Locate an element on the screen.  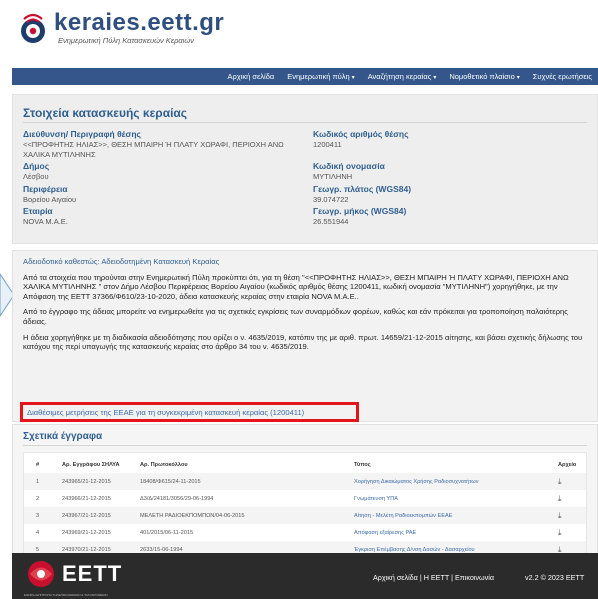
row-prot: 401/2015/06-11-2015 is located at coordinates (167, 532).